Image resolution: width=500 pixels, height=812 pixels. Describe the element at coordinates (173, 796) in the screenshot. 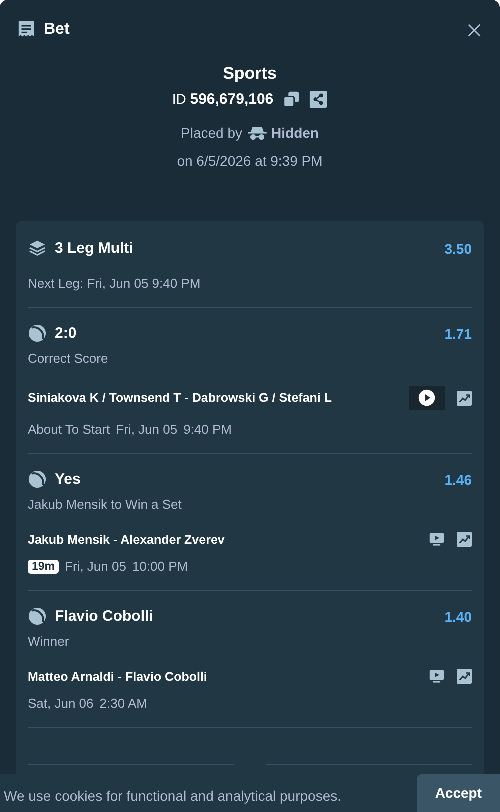

I see `cookie-message: We use cookies for functional and analytical purposes.` at that location.